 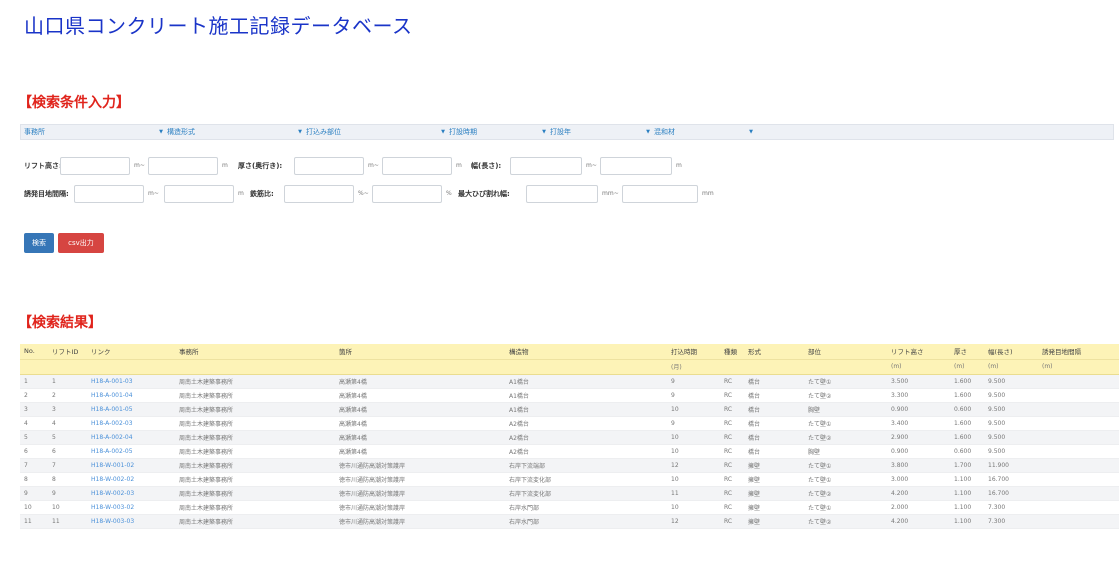 I want to click on cell-link: H18-A-002-05, so click(x=131, y=451).